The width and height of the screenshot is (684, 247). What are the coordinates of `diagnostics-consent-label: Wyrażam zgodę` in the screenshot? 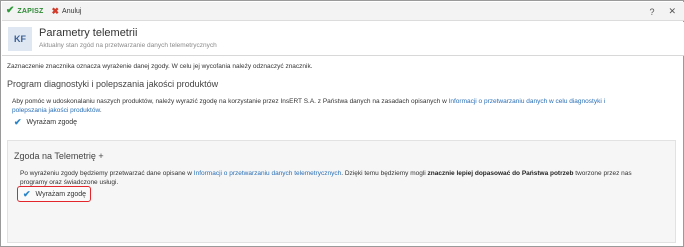 It's located at (52, 122).